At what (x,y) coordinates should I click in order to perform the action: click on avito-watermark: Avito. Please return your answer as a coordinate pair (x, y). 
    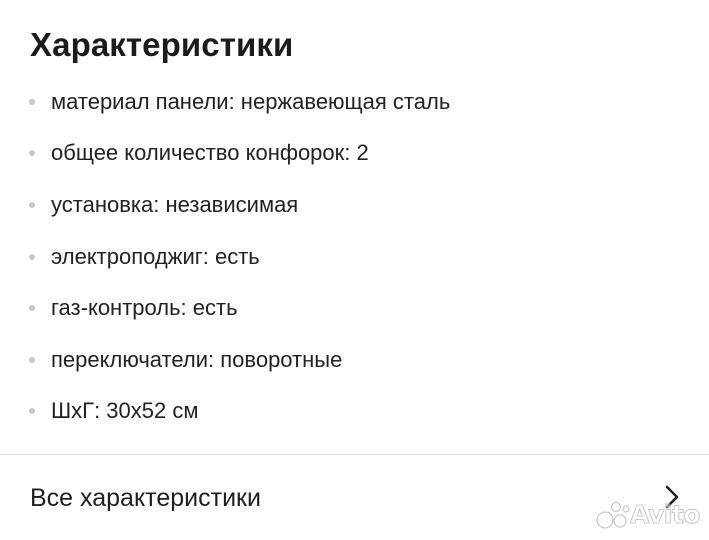
    Looking at the image, I should click on (648, 515).